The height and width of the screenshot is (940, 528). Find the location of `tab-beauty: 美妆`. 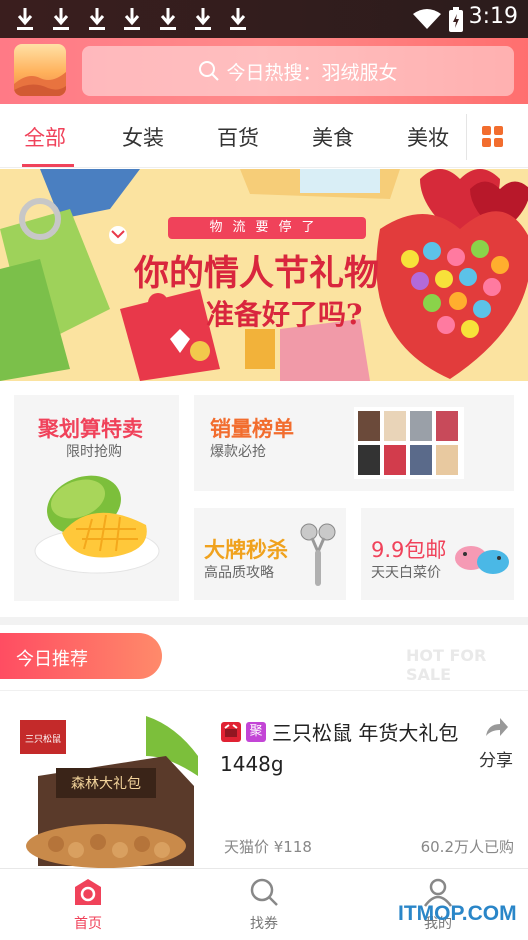

tab-beauty: 美妆 is located at coordinates (428, 137).